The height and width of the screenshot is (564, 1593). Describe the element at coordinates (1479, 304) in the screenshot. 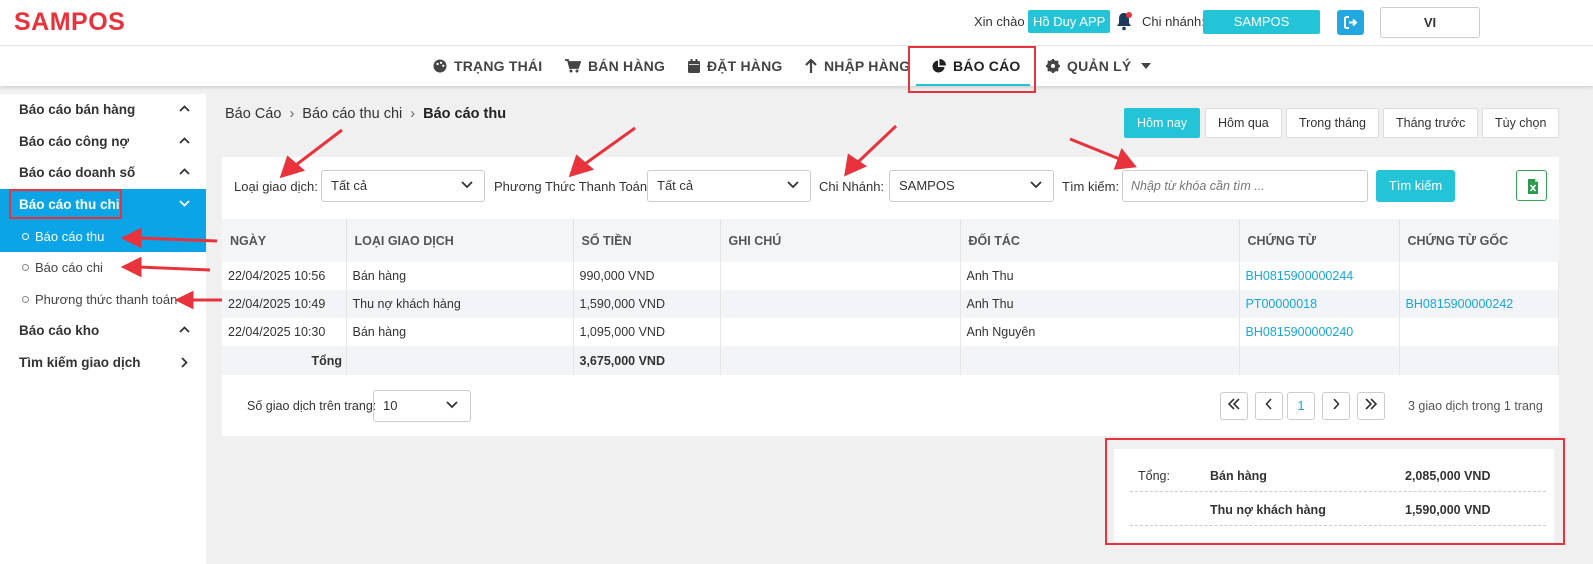

I see `cell-origin-voucher-link: BH0815900000242` at that location.